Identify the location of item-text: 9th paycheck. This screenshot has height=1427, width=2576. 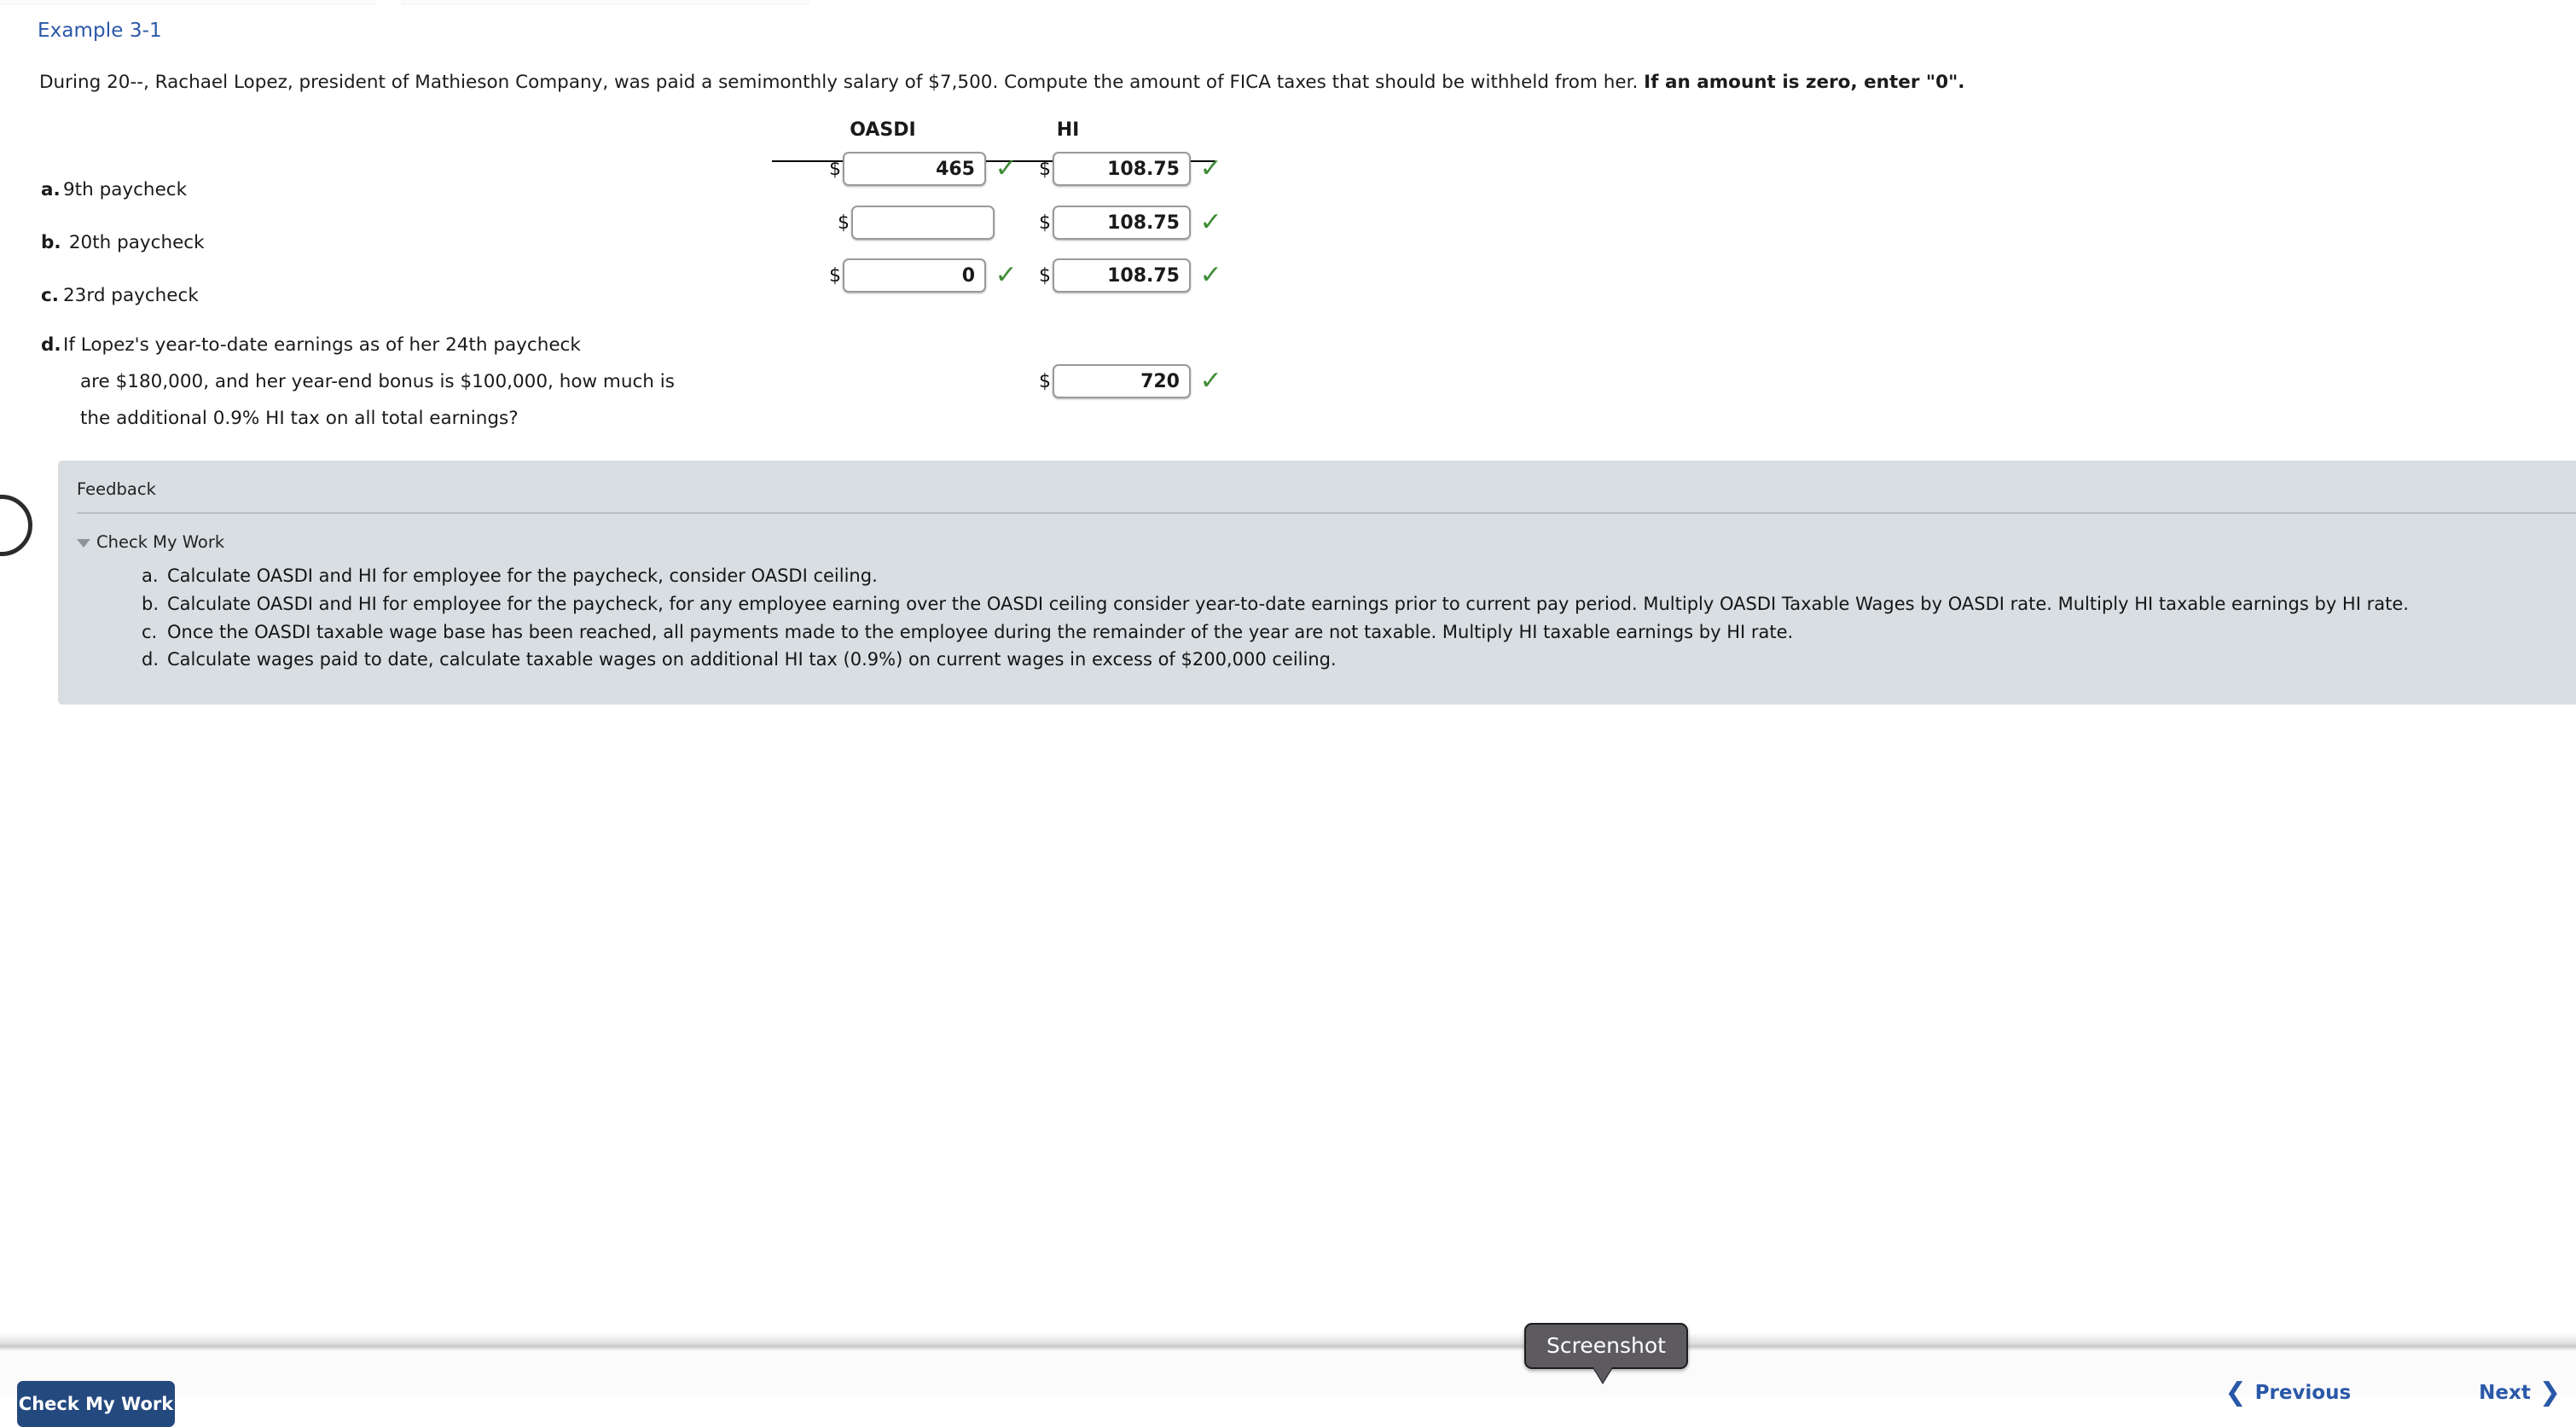
(125, 189).